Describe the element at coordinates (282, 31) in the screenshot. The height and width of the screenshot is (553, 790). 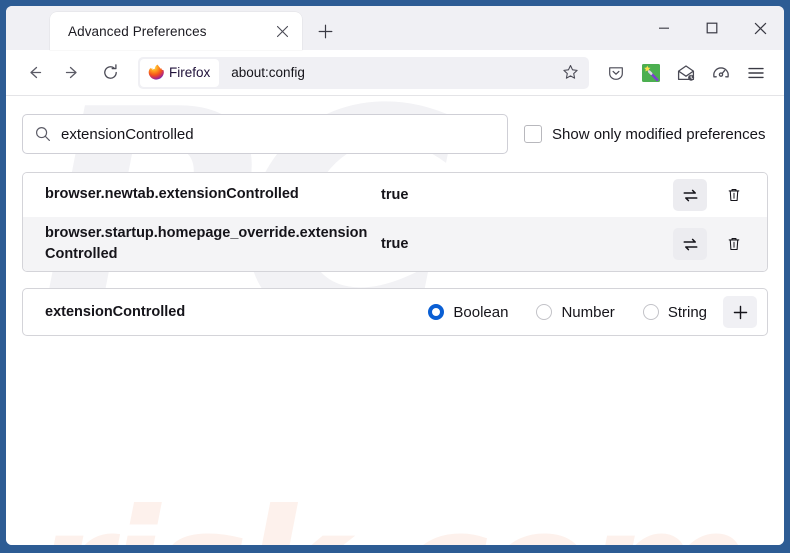
I see `tab-close-icon` at that location.